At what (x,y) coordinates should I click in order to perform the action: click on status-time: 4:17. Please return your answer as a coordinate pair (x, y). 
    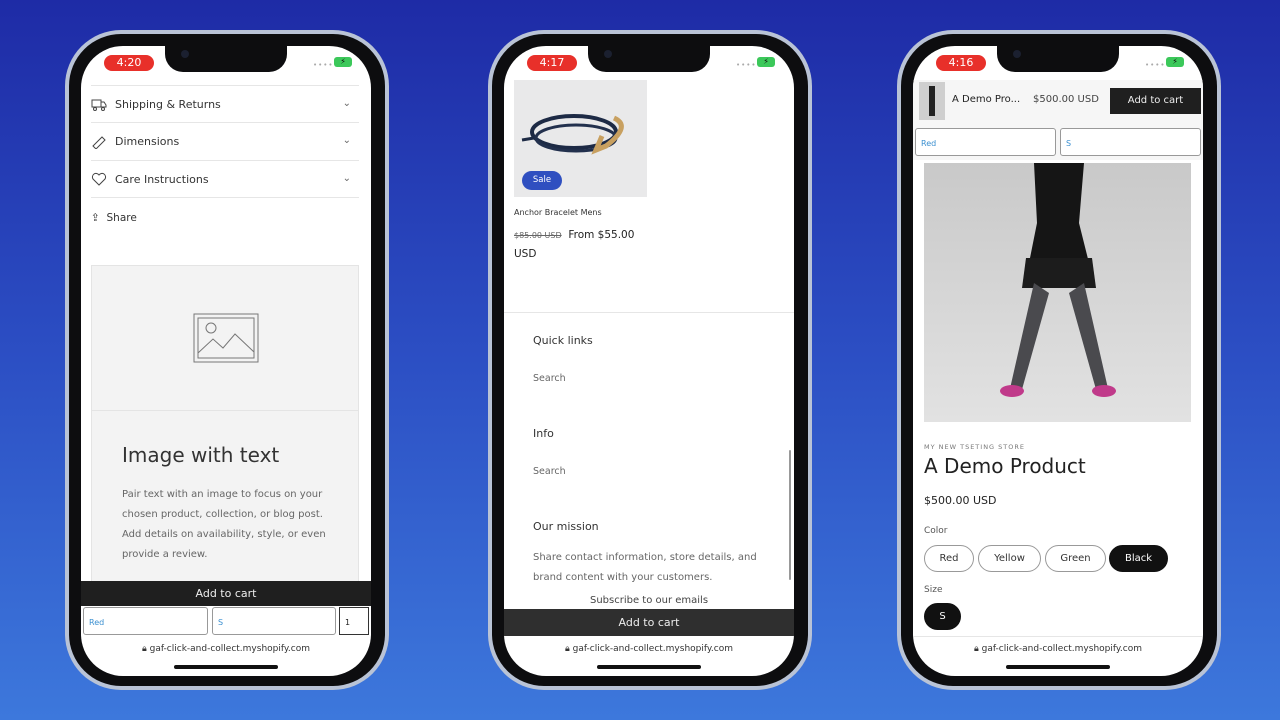
    Looking at the image, I should click on (552, 63).